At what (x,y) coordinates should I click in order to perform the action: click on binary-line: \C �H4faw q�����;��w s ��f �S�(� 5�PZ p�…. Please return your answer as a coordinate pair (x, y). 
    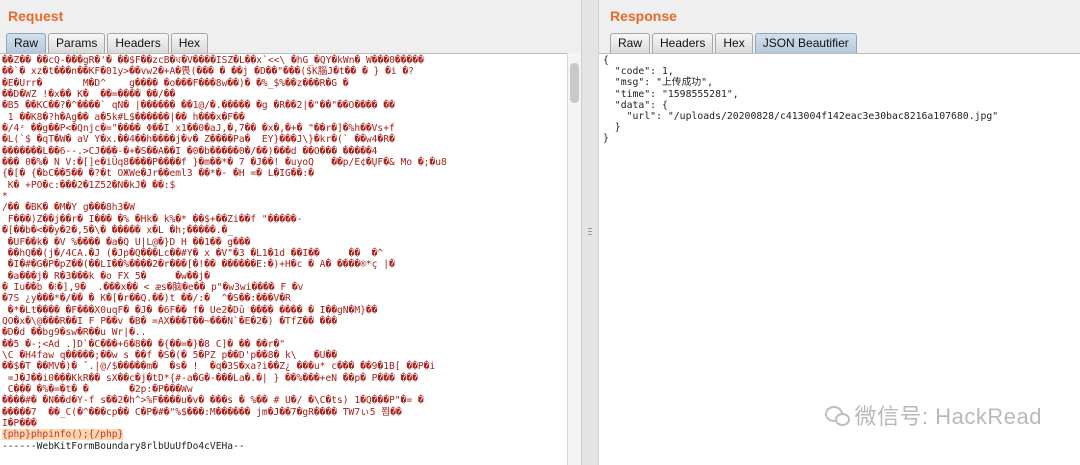
    Looking at the image, I should click on (170, 355).